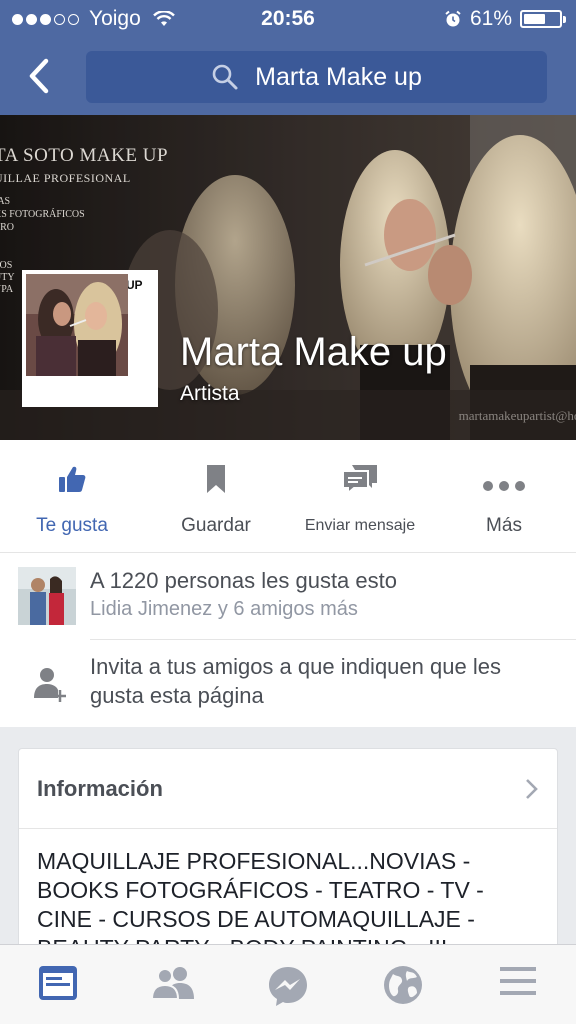 The width and height of the screenshot is (576, 1024). I want to click on friends-icon, so click(172, 983).